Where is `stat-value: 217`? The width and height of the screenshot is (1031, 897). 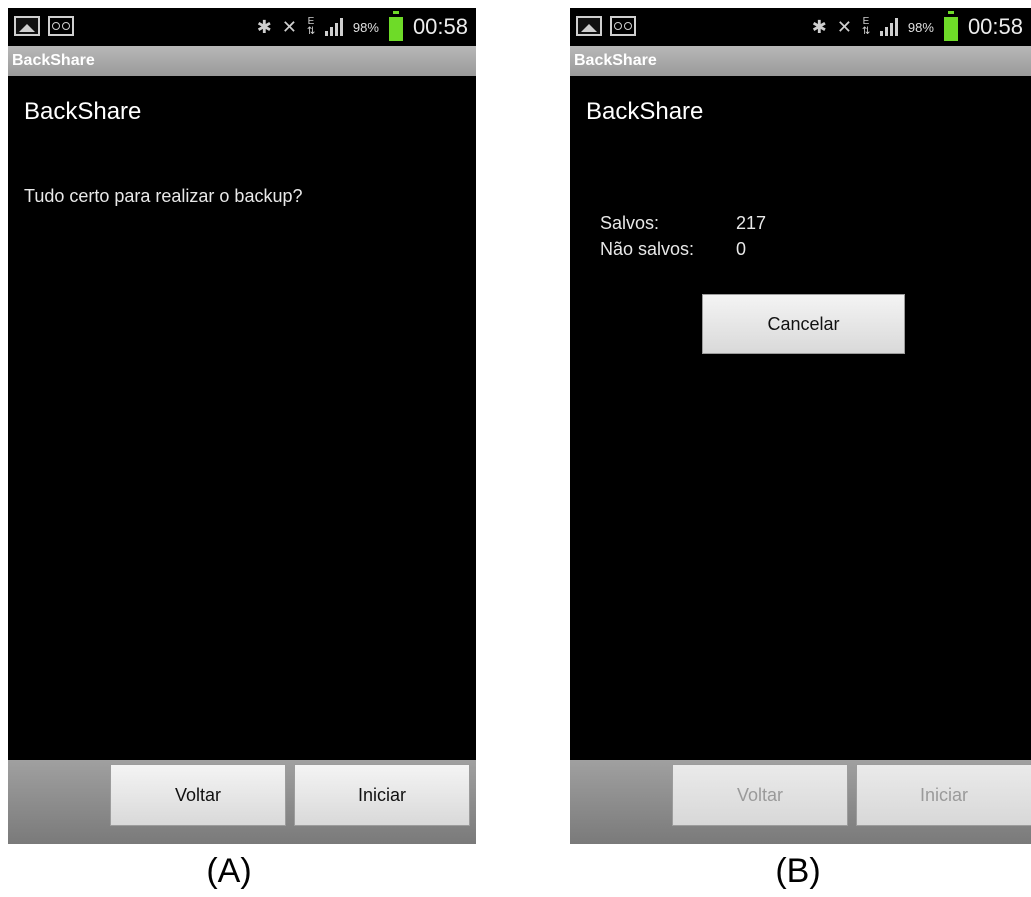
stat-value: 217 is located at coordinates (751, 223).